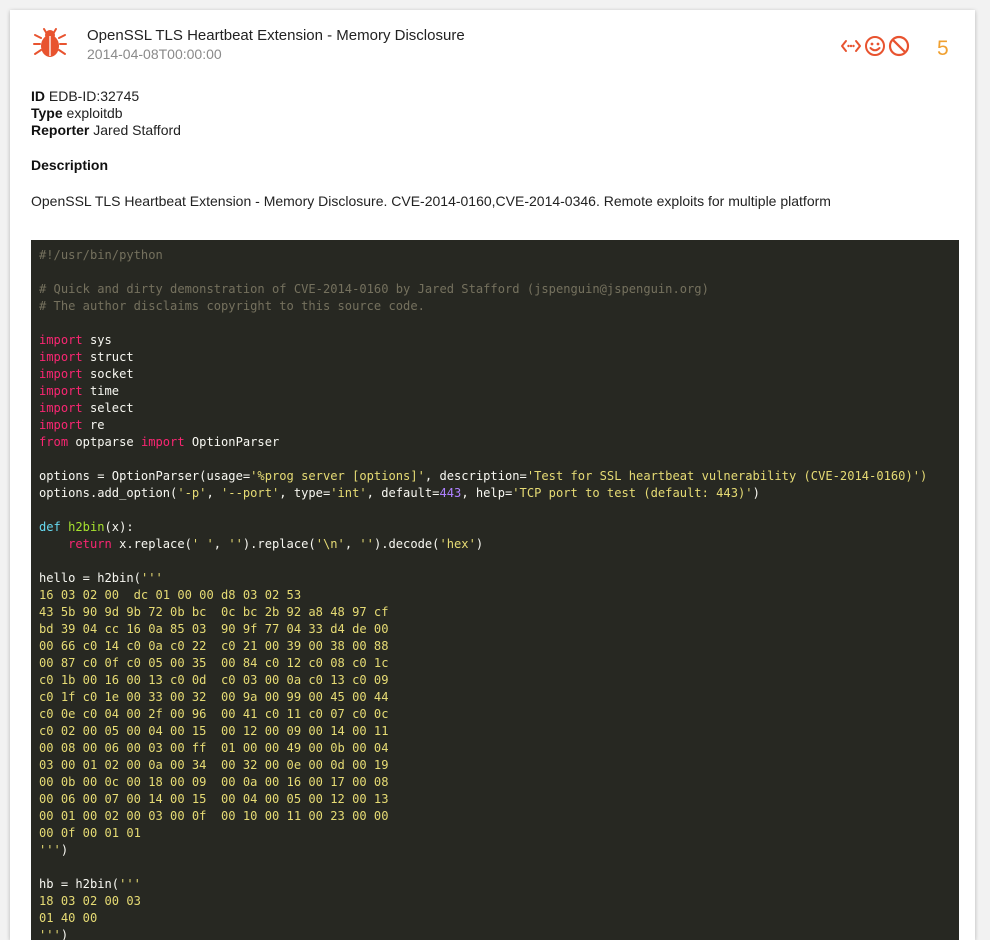 The width and height of the screenshot is (990, 940). What do you see at coordinates (54, 442) in the screenshot?
I see `code-keyword: from` at bounding box center [54, 442].